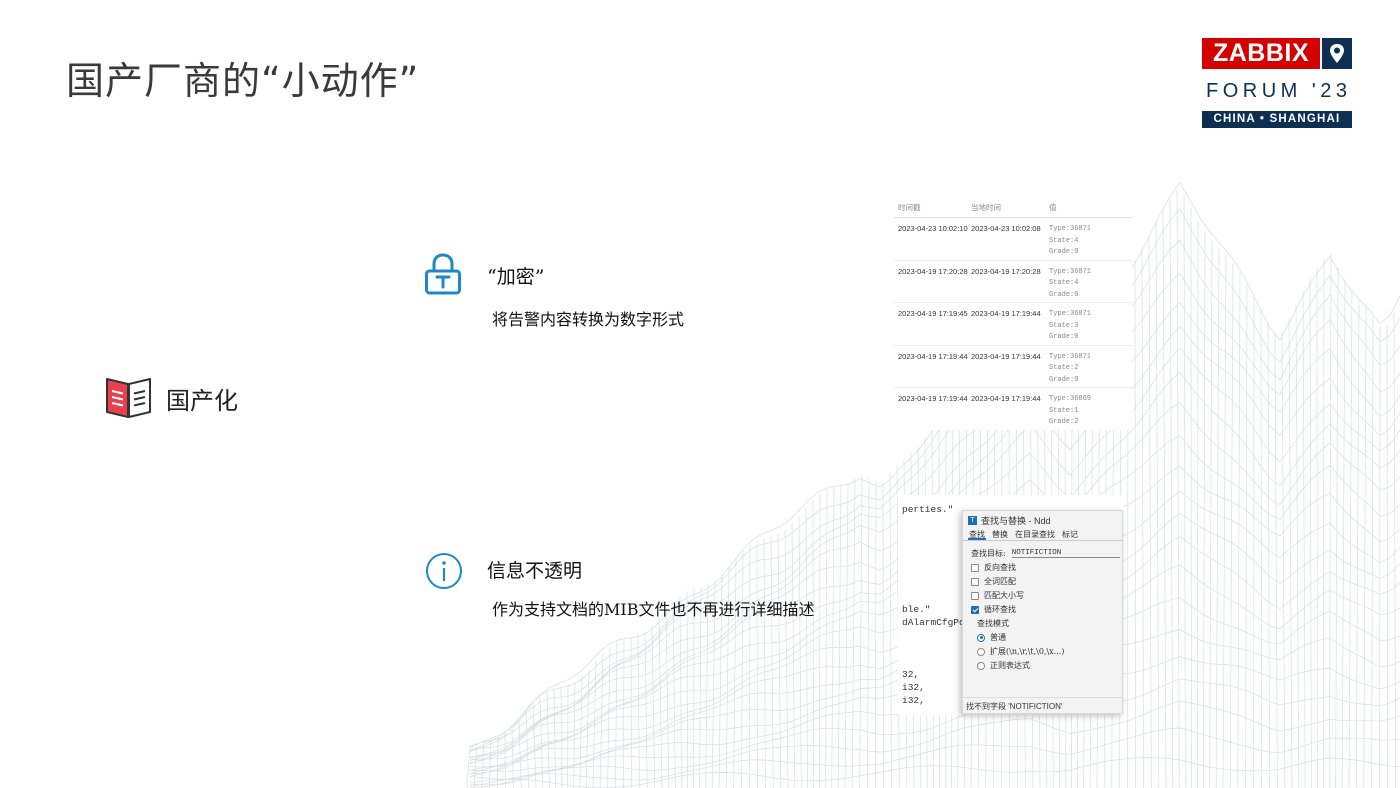  What do you see at coordinates (1065, 553) in the screenshot?
I see `find-target-input: NOTIFICTION` at bounding box center [1065, 553].